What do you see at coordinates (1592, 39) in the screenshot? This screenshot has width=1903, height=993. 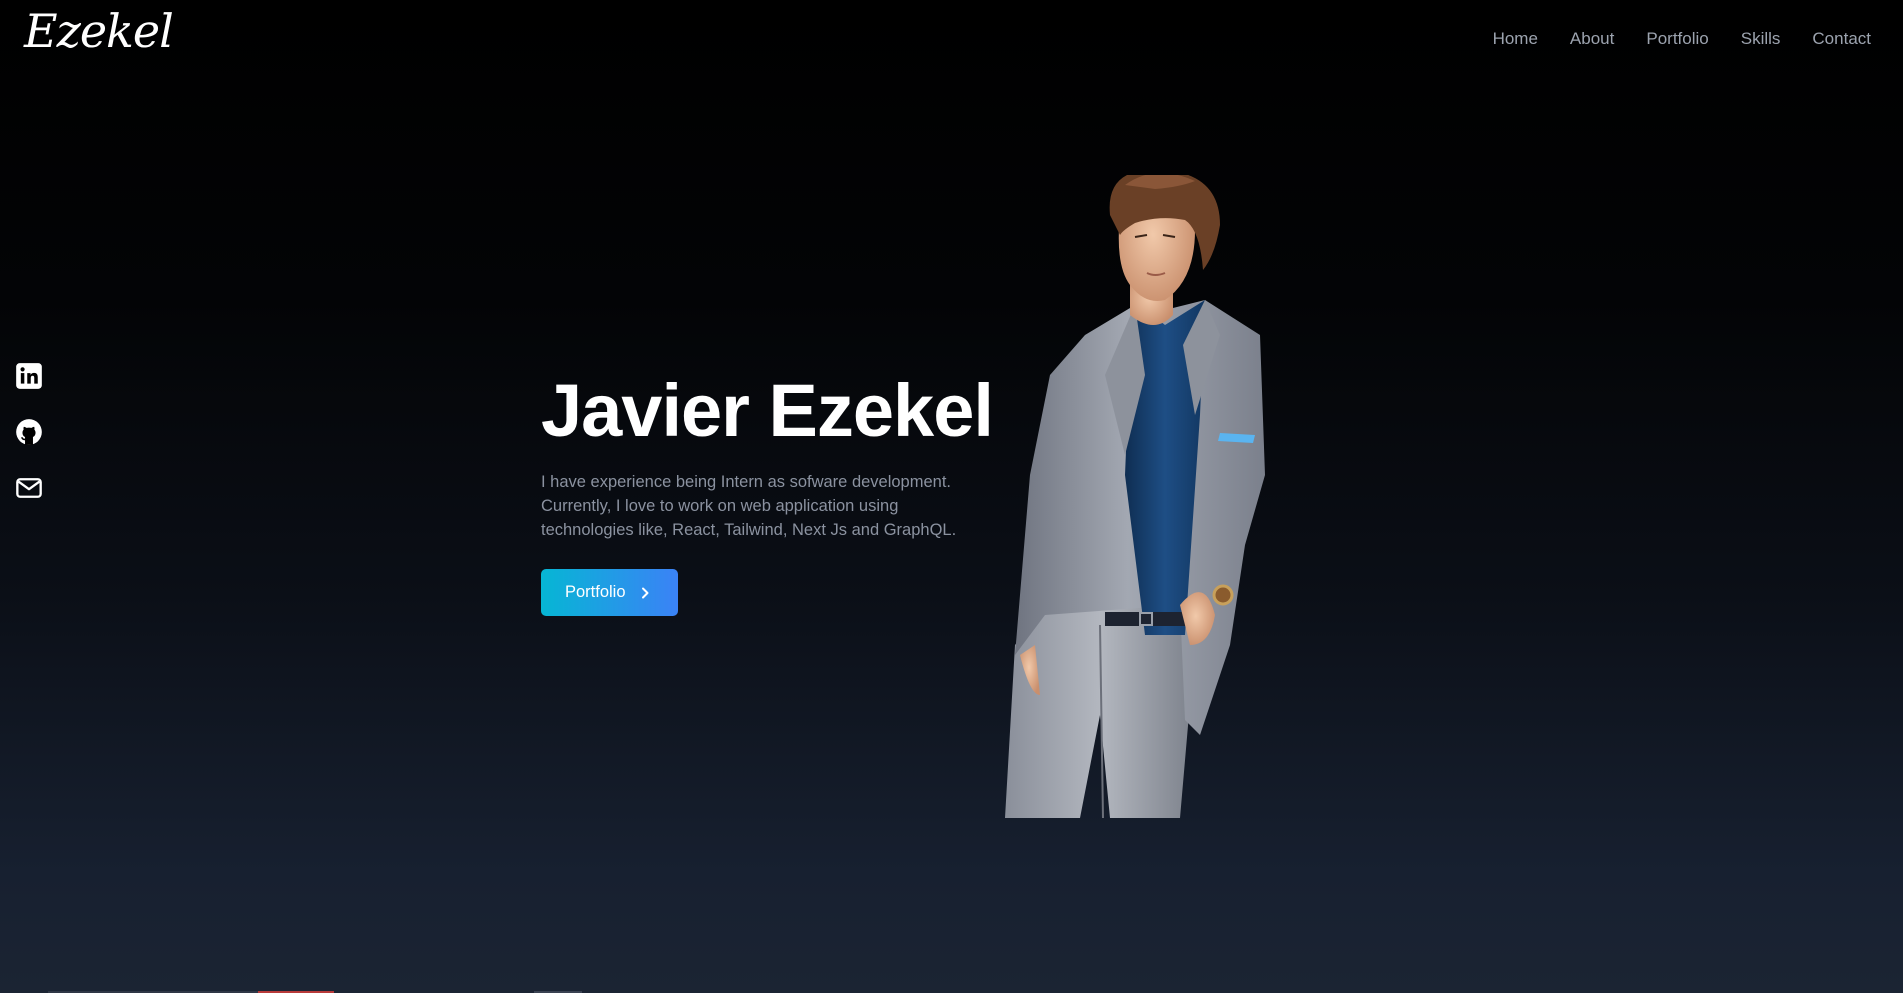 I see `nav-about: About` at bounding box center [1592, 39].